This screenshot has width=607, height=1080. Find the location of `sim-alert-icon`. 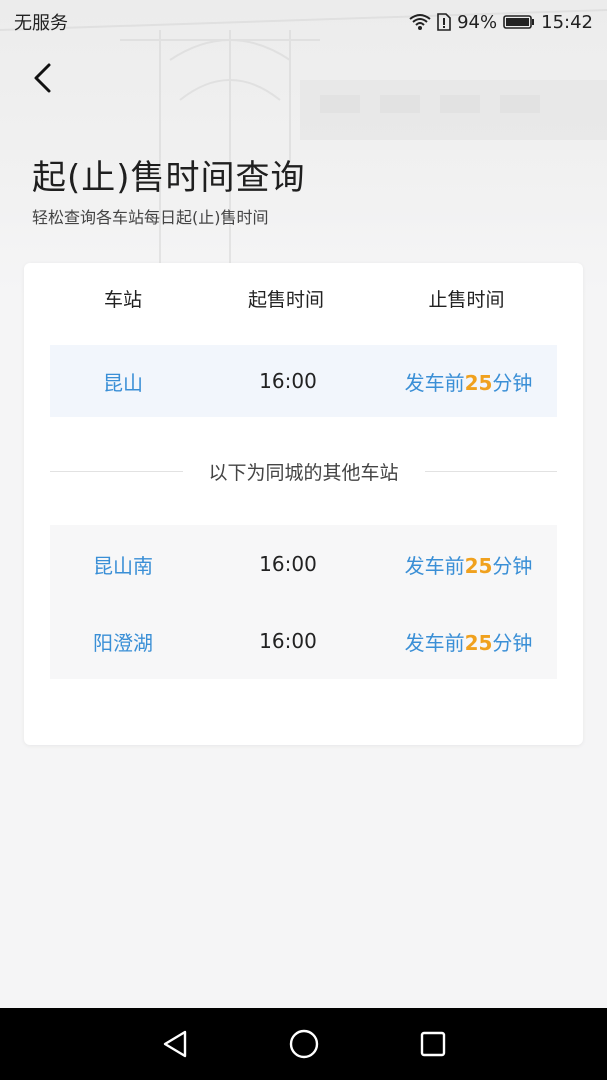

sim-alert-icon is located at coordinates (444, 22).